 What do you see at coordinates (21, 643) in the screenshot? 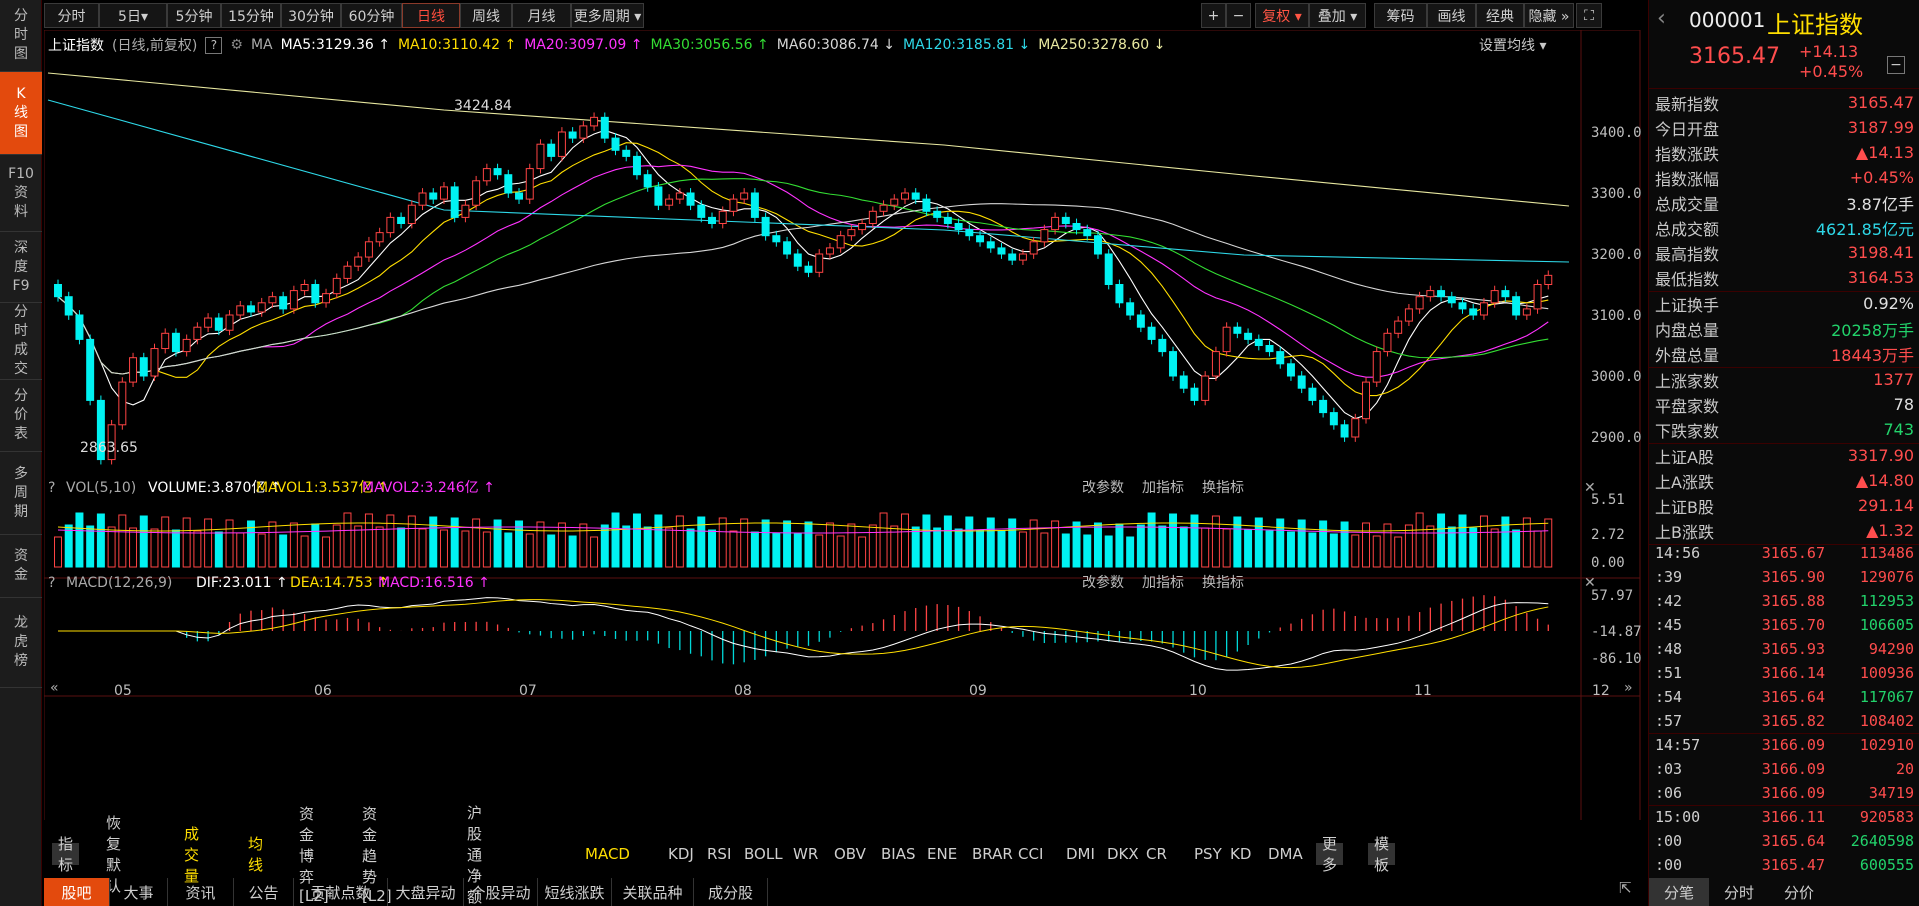
I see `left-nav-item-8: 龙 虎 榜` at bounding box center [21, 643].